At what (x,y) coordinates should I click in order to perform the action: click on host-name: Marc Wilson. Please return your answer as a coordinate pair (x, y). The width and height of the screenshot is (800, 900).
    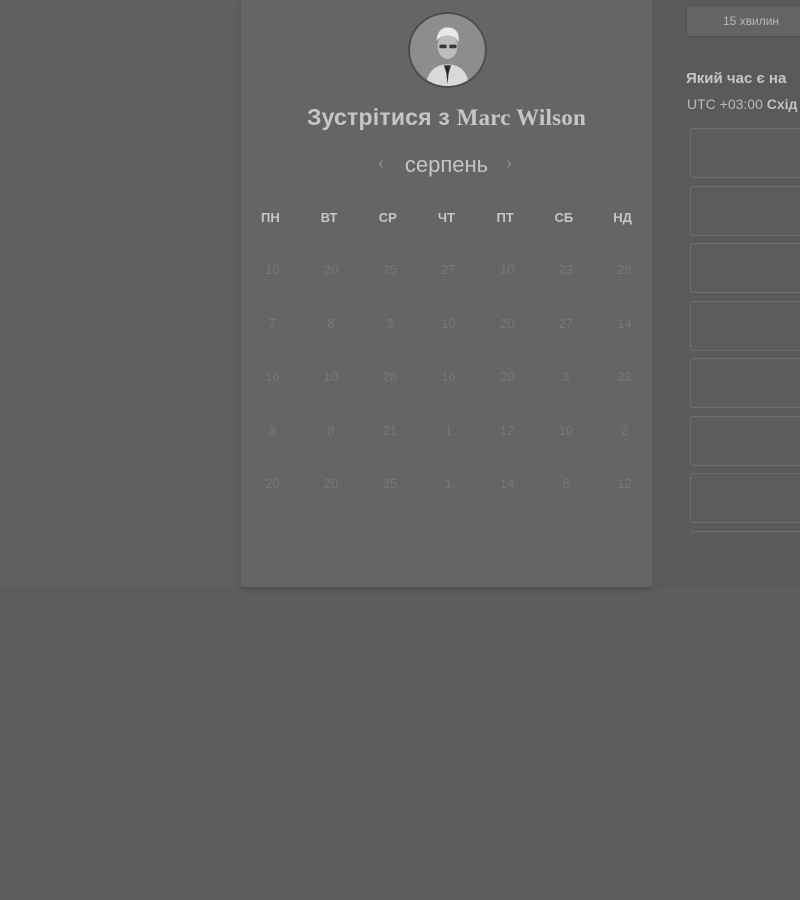
    Looking at the image, I should click on (521, 117).